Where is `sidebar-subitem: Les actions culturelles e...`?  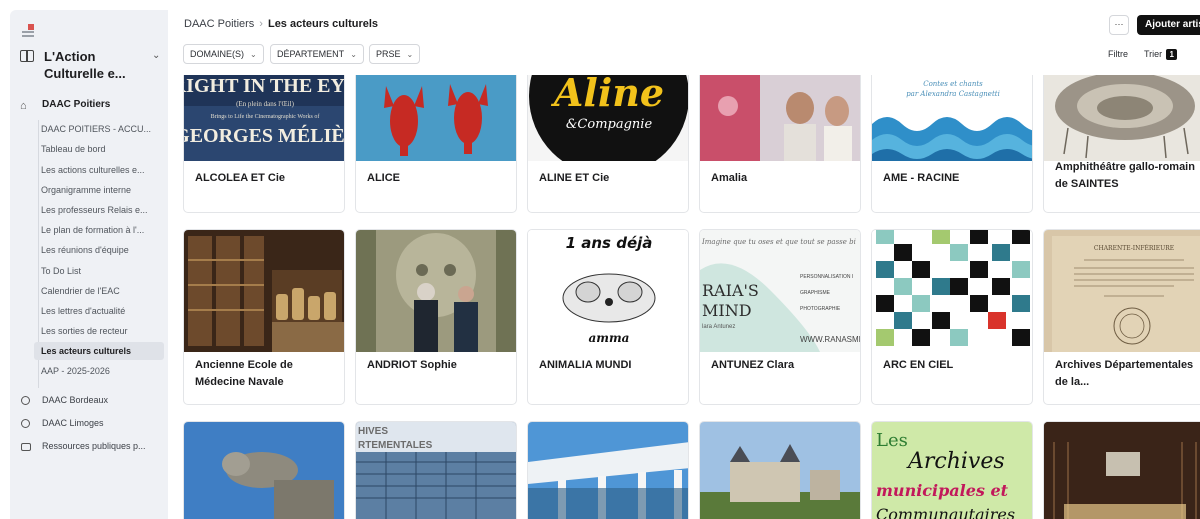 sidebar-subitem: Les actions culturelles e... is located at coordinates (99, 170).